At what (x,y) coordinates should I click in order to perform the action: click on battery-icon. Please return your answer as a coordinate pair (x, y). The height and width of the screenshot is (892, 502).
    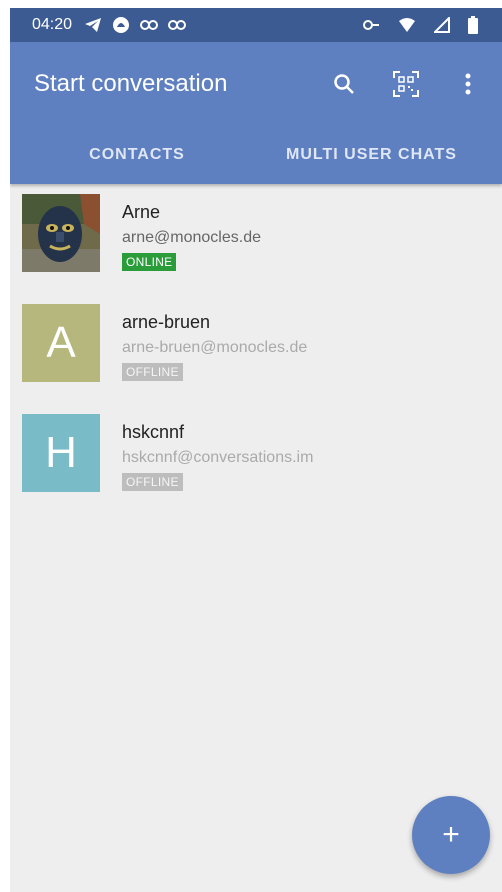
    Looking at the image, I should click on (473, 25).